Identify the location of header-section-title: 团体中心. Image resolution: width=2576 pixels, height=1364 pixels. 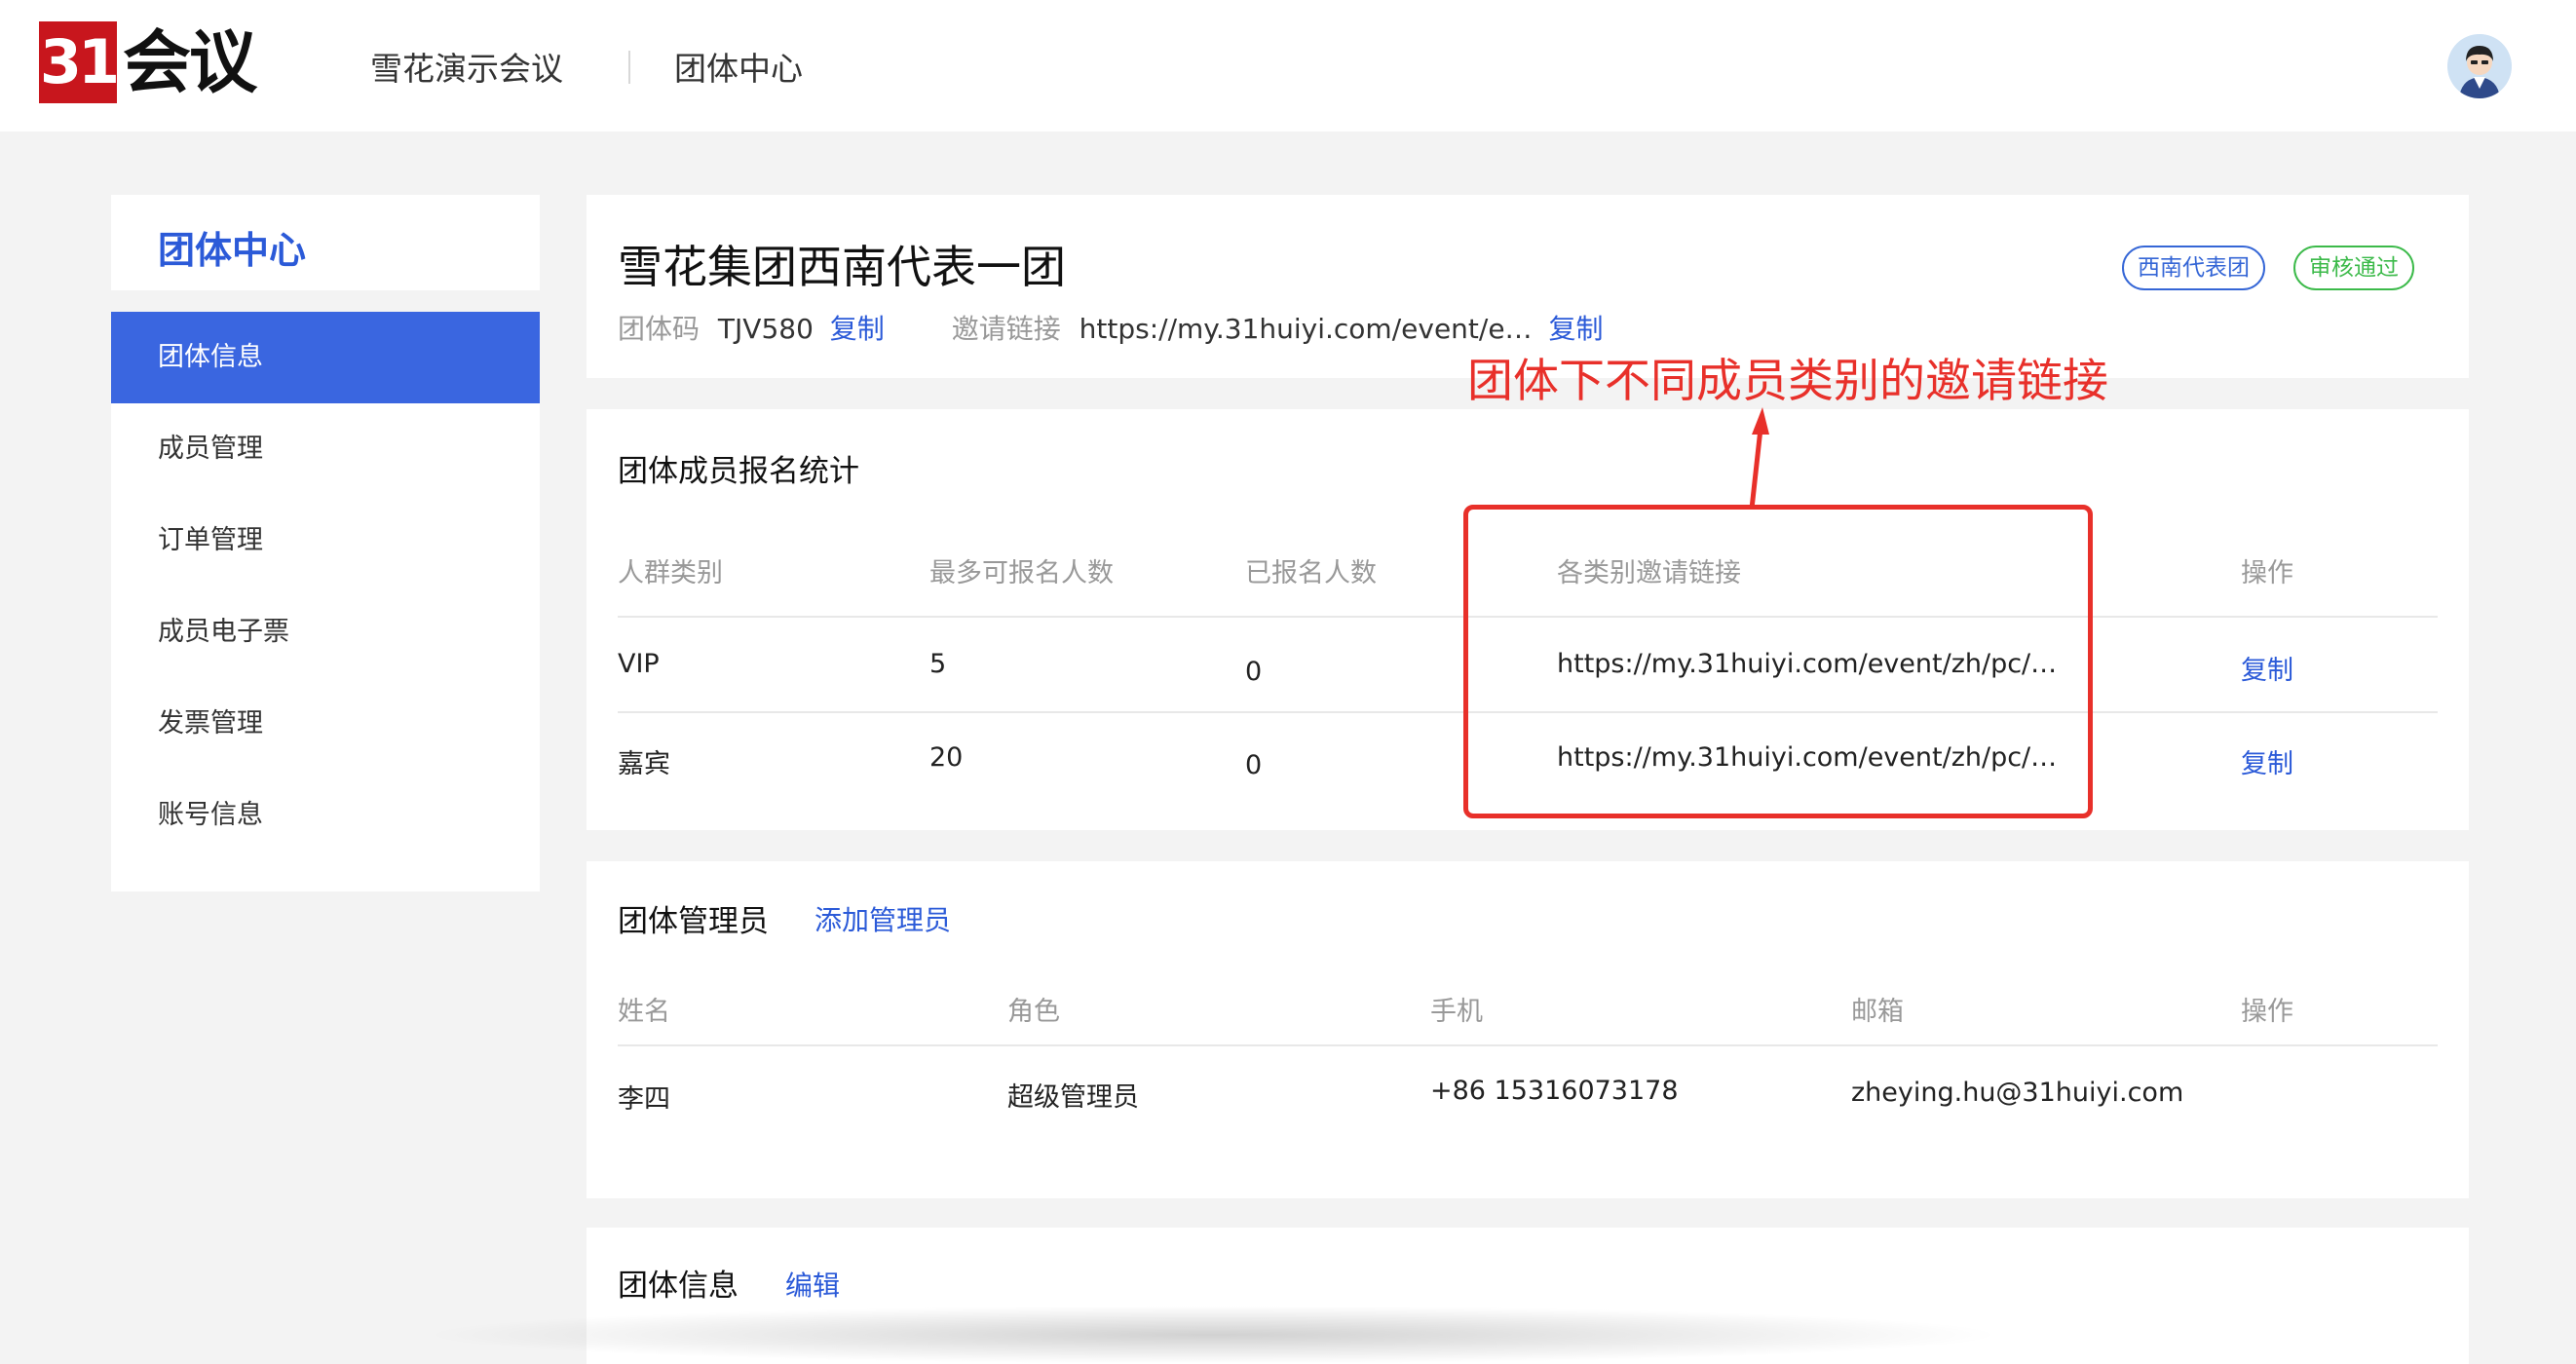
(738, 69).